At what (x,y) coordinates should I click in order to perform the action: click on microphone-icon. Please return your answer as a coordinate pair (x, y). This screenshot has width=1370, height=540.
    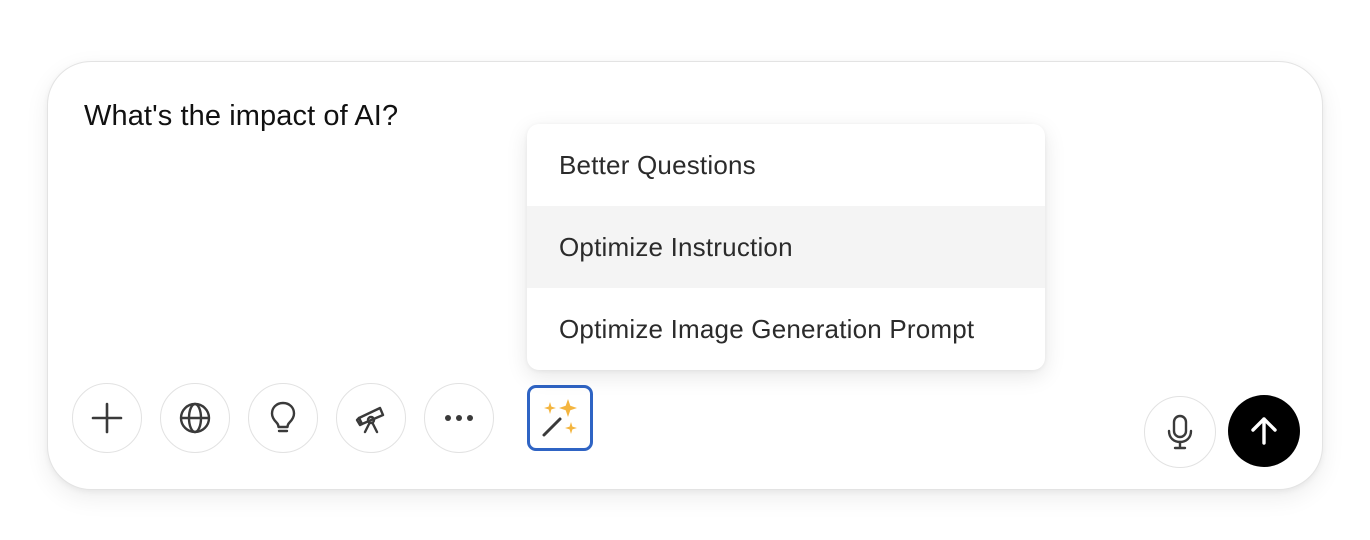
    Looking at the image, I should click on (1180, 432).